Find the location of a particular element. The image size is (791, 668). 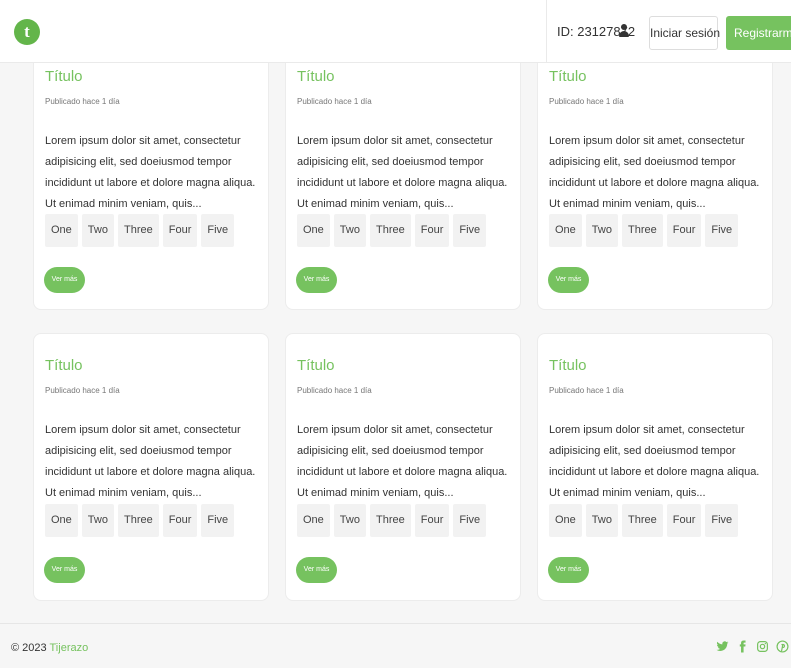

copyright: © 2023 Tijerazo is located at coordinates (49, 648).